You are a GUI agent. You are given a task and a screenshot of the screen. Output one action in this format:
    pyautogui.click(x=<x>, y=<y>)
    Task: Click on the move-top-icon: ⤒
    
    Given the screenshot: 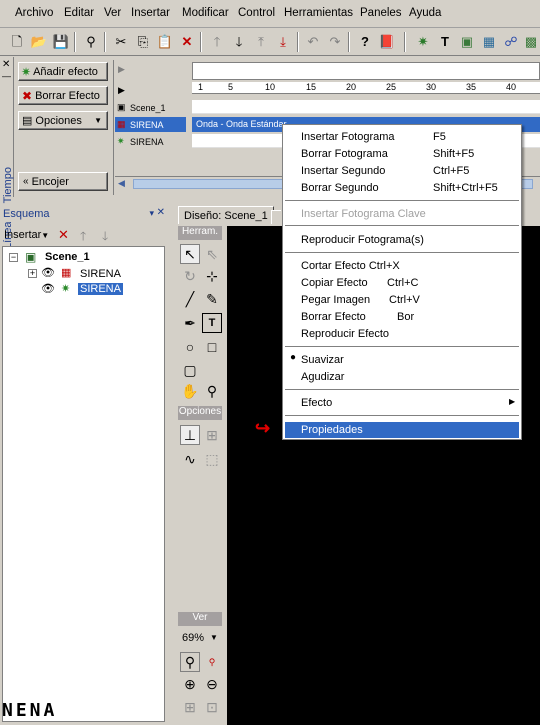 What is the action you would take?
    pyautogui.click(x=261, y=41)
    